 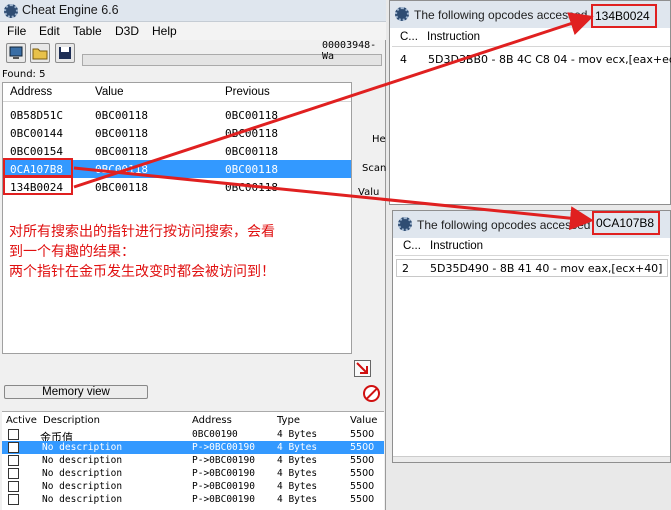 I want to click on highlight-box-134b0024, so click(x=38, y=185).